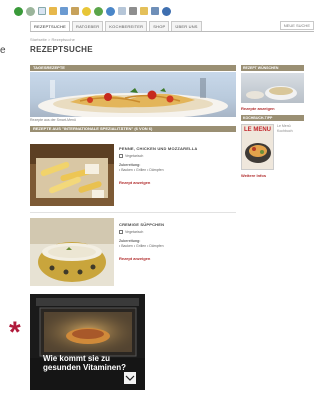 This screenshot has height=393, width=320. I want to click on book-description: Le Menü Kochbuch, so click(285, 128).